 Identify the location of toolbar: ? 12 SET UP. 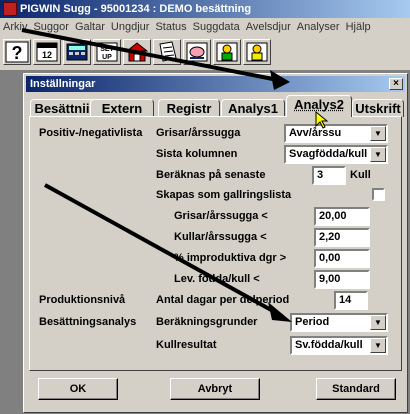
(205, 53).